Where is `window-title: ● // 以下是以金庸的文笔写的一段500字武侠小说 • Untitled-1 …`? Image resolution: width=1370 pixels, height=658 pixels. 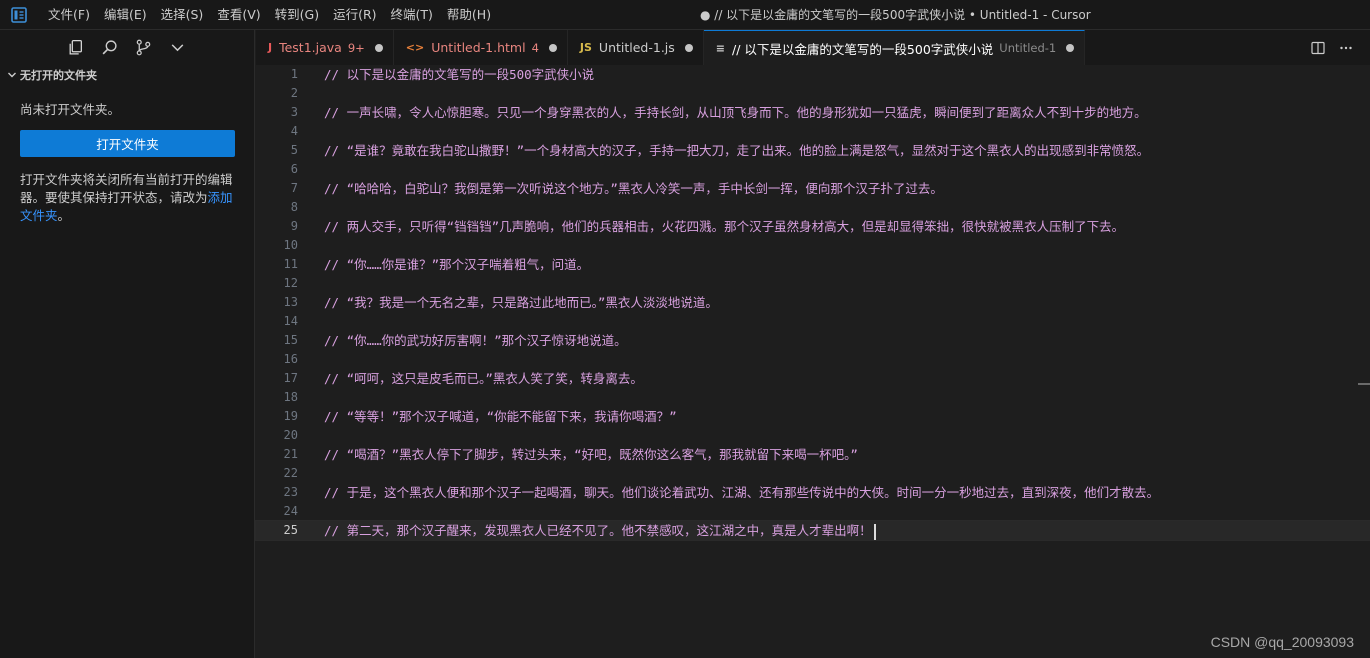 window-title: ● // 以下是以金庸的文笔写的一段500字武侠小说 • Untitled-1 … is located at coordinates (895, 15).